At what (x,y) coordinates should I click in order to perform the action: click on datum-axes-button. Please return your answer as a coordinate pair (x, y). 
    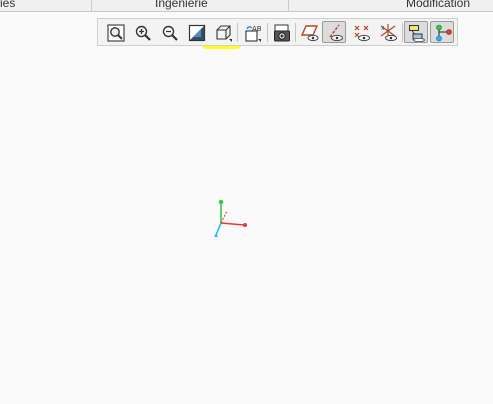
    Looking at the image, I should click on (334, 32).